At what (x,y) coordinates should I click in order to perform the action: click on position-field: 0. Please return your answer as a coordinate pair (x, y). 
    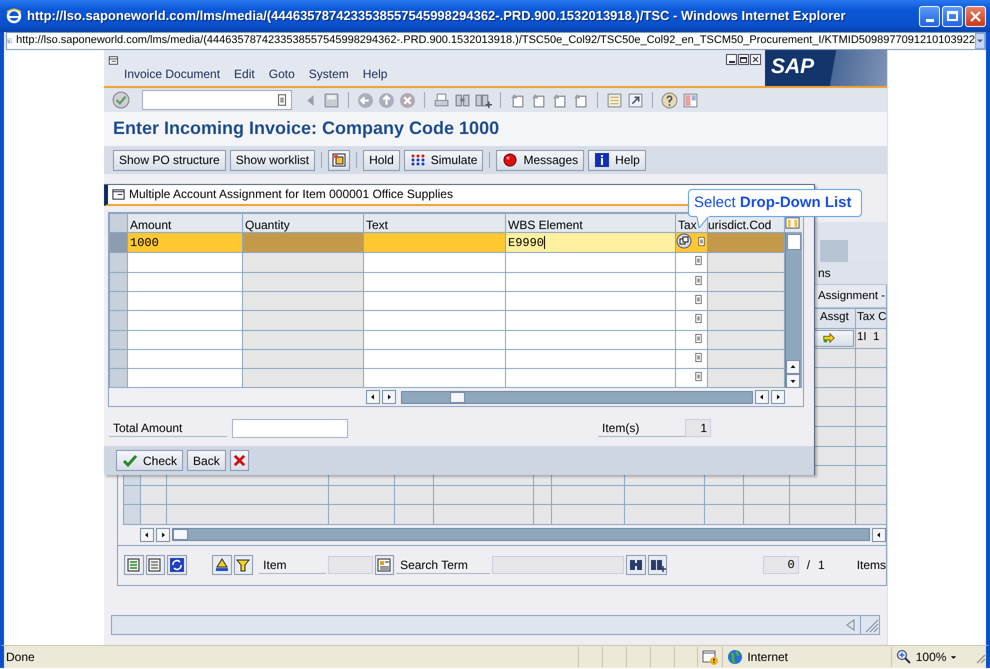
    Looking at the image, I should click on (781, 565).